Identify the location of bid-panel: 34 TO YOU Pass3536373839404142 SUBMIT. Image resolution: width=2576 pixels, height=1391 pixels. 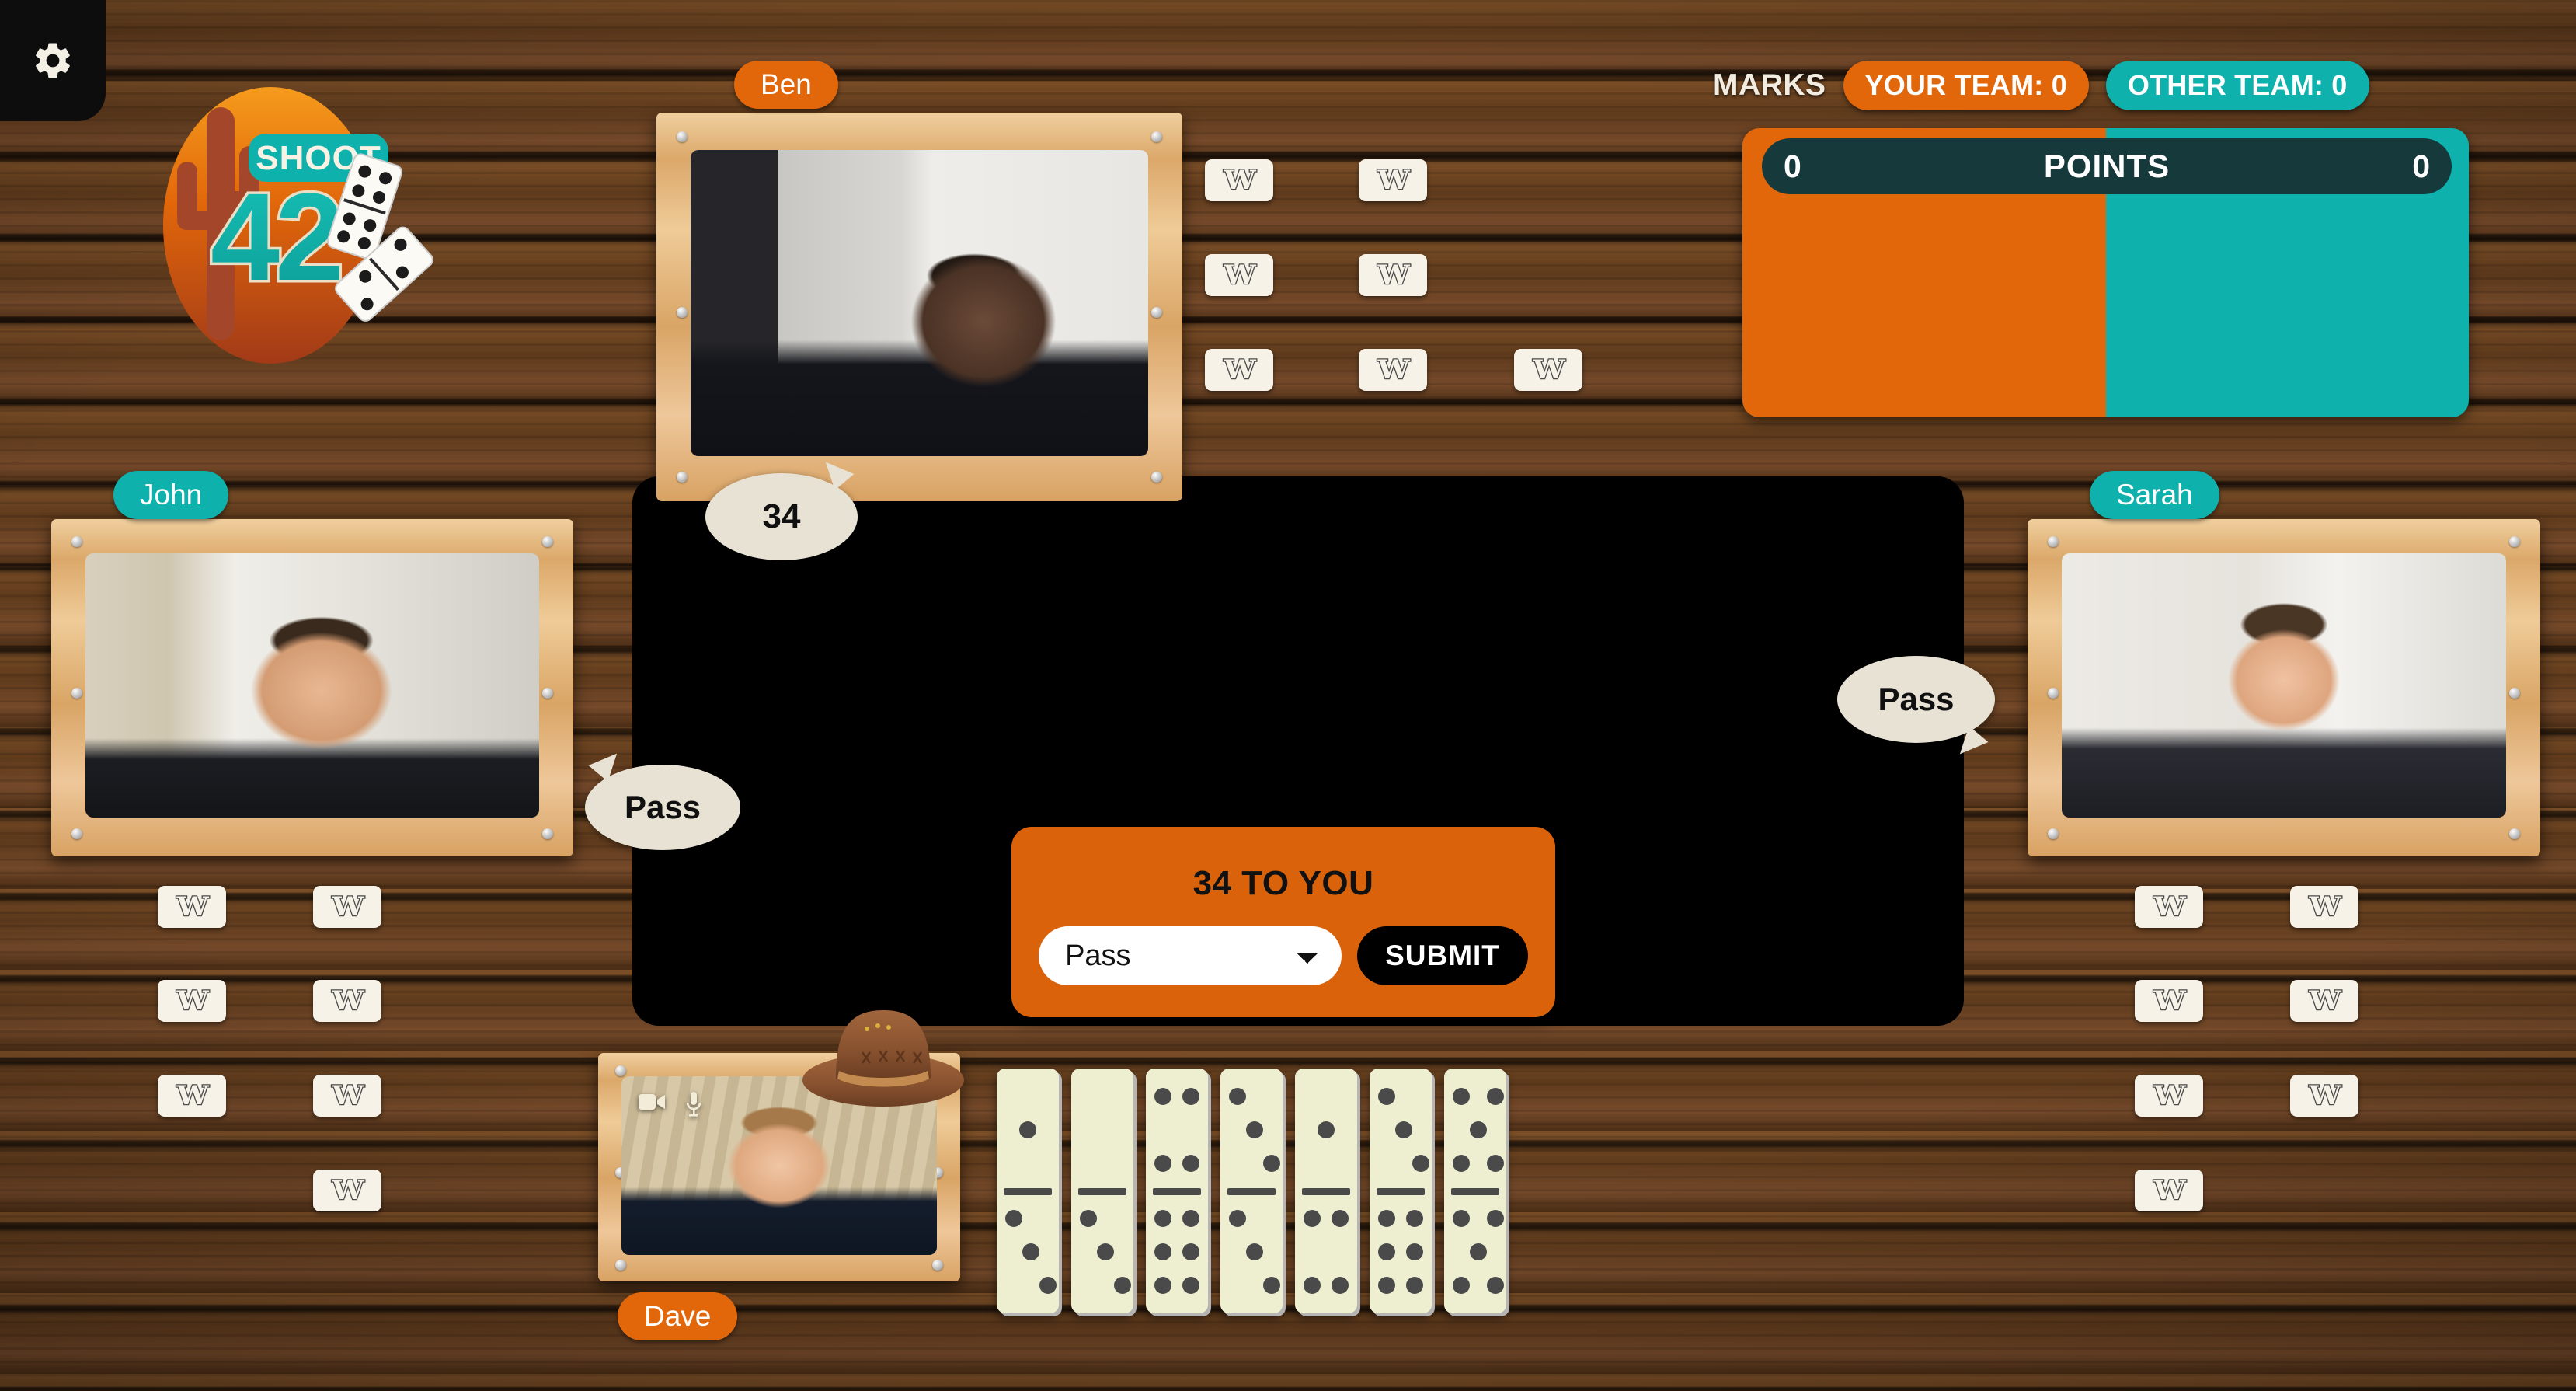
(1283, 922).